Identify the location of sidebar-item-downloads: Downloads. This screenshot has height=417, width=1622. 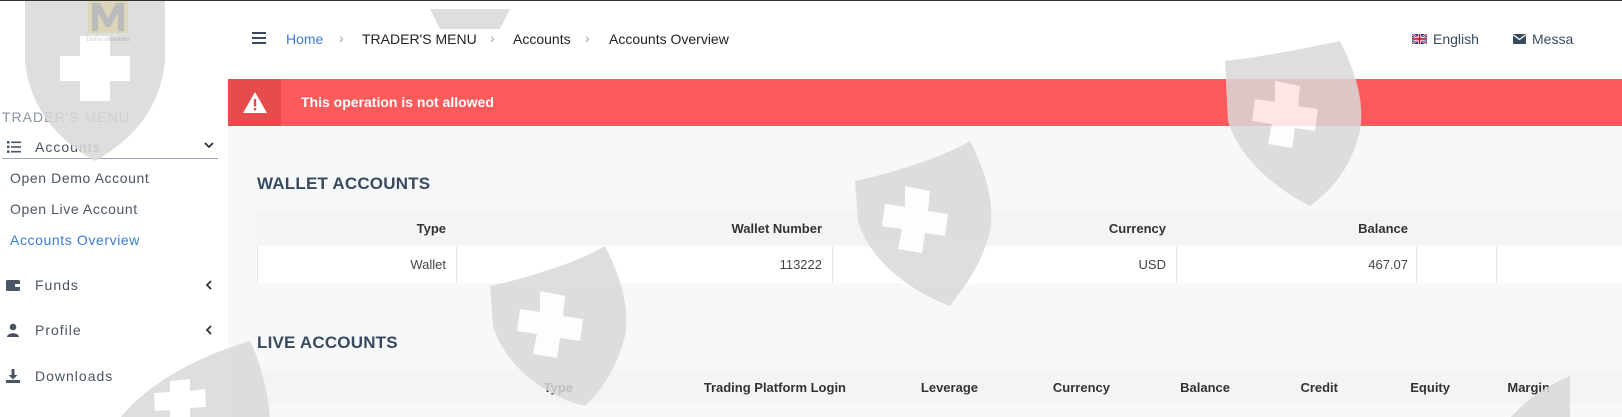
(109, 376).